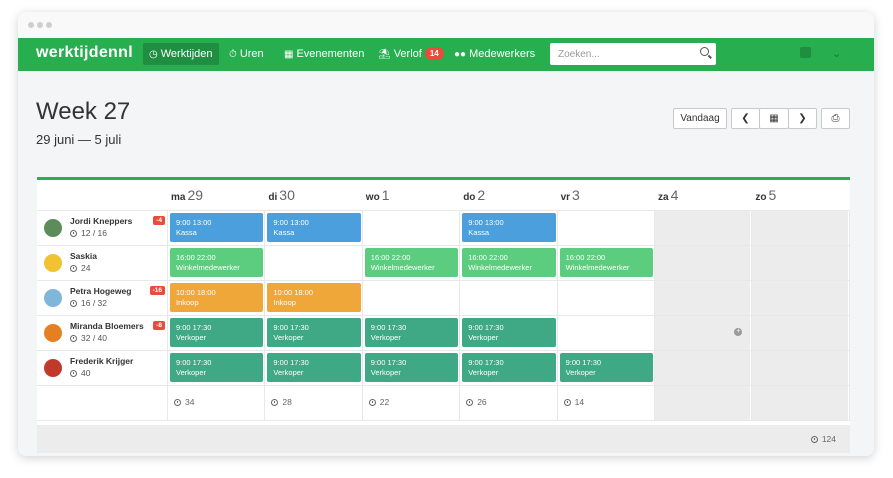 The image size is (893, 478). Describe the element at coordinates (835, 118) in the screenshot. I see `print-button: ⎙` at that location.